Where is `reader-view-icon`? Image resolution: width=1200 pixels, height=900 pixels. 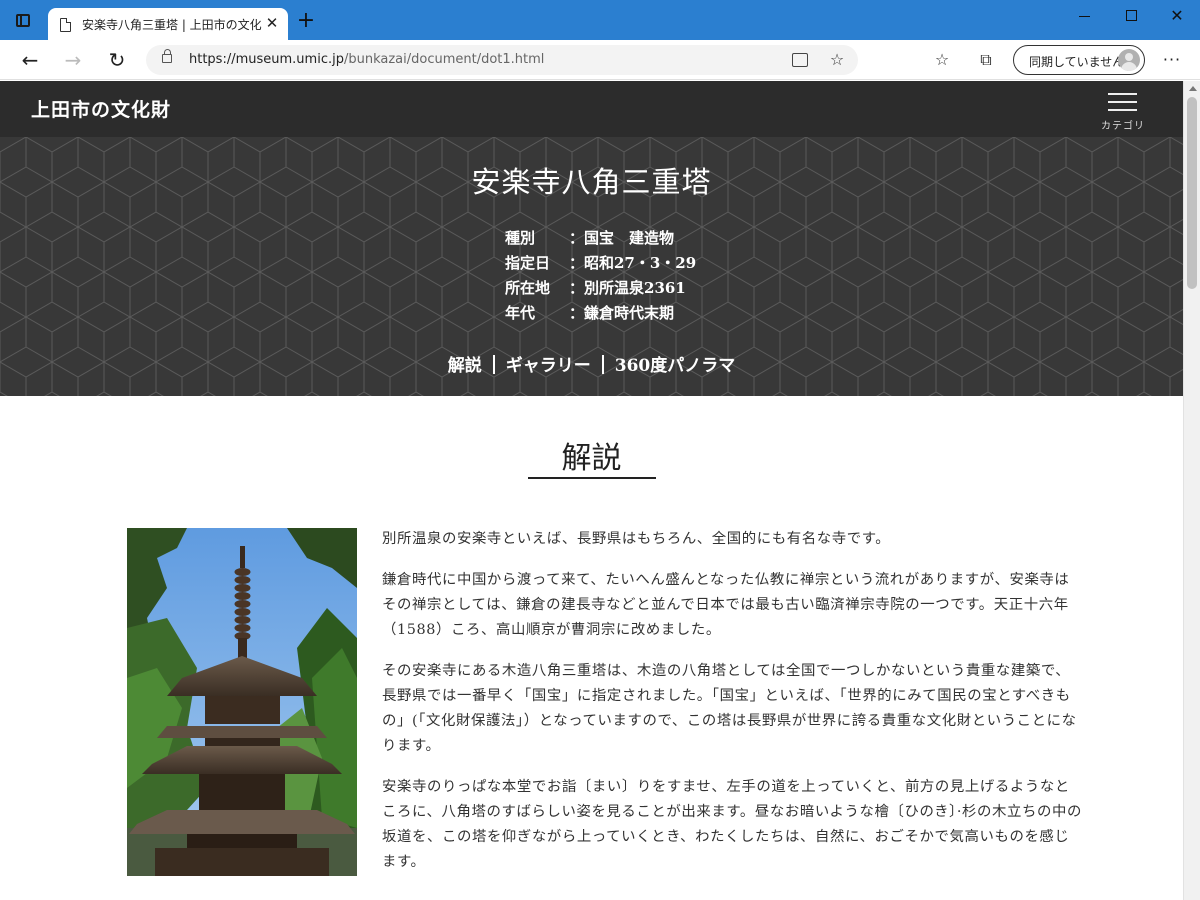 reader-view-icon is located at coordinates (800, 60).